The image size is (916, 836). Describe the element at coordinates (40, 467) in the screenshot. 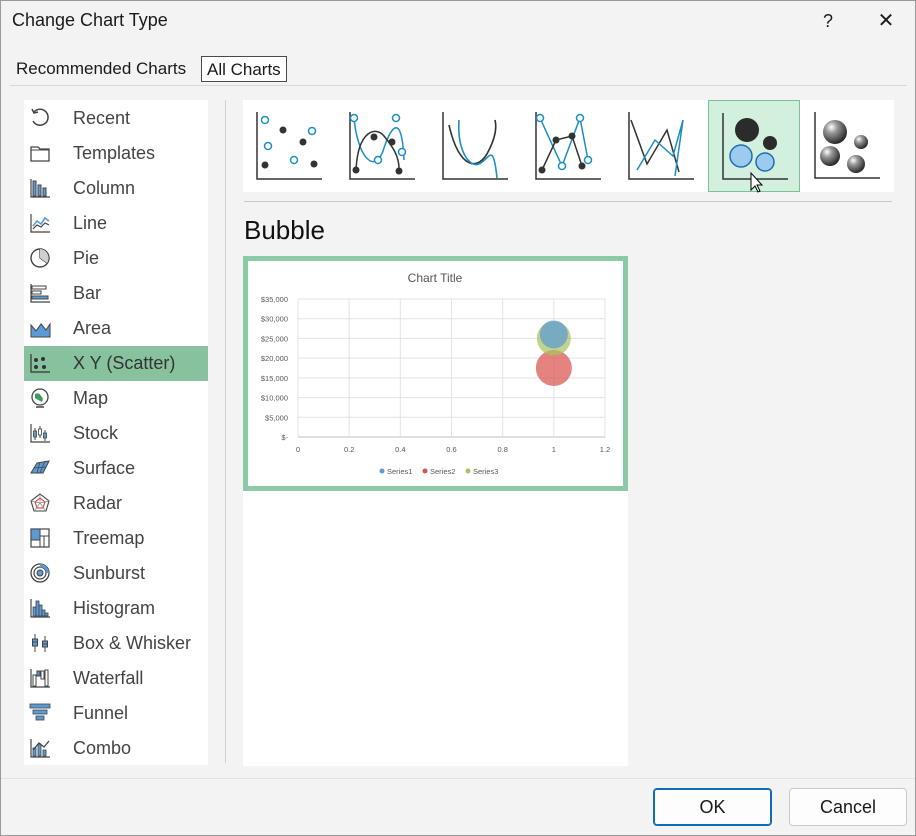

I see `surface-chart-icon` at that location.